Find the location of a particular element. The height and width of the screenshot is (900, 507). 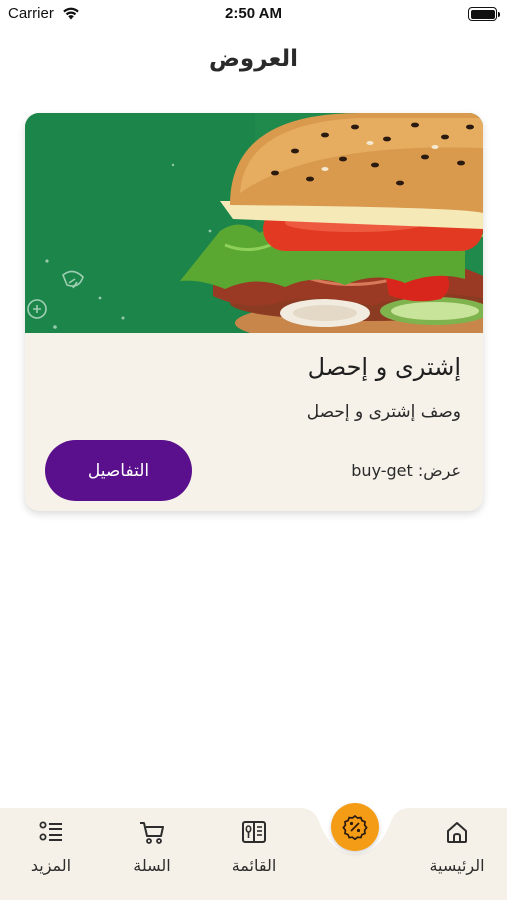

home-icon is located at coordinates (457, 832).